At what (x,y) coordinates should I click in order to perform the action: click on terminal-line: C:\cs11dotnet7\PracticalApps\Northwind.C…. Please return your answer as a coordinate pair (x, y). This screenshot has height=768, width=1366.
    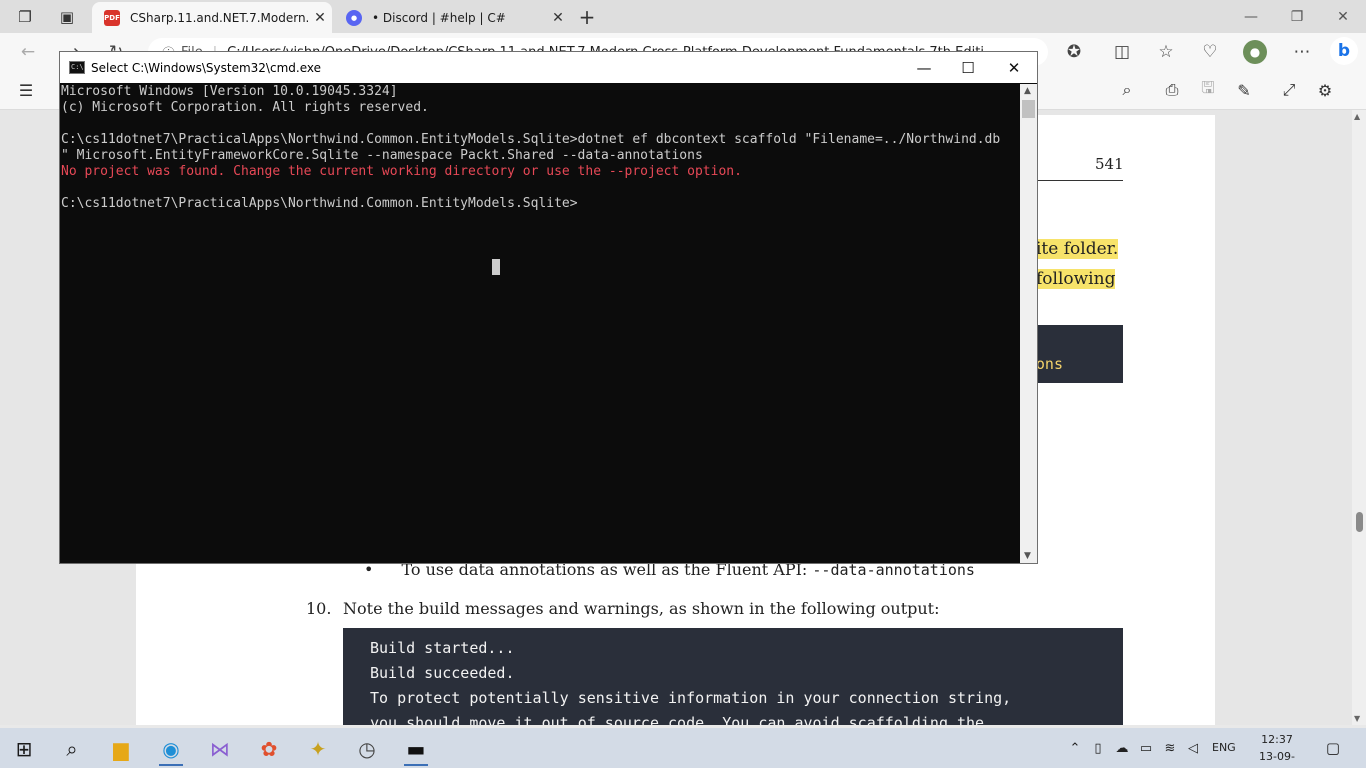
    Looking at the image, I should click on (531, 139).